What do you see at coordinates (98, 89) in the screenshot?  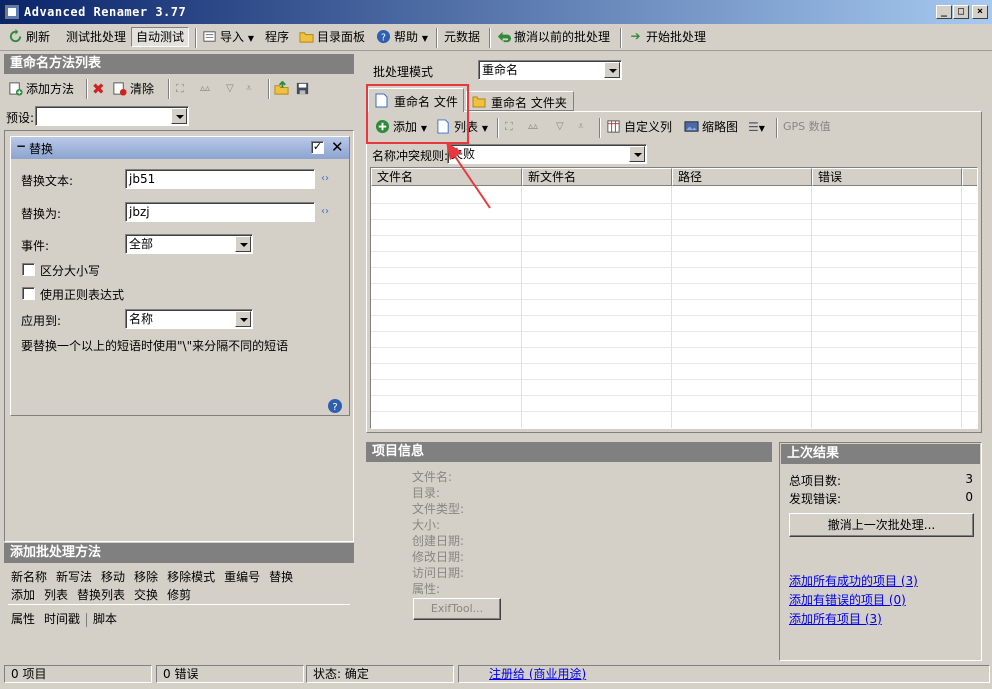 I see `delete-method-button: ✖` at bounding box center [98, 89].